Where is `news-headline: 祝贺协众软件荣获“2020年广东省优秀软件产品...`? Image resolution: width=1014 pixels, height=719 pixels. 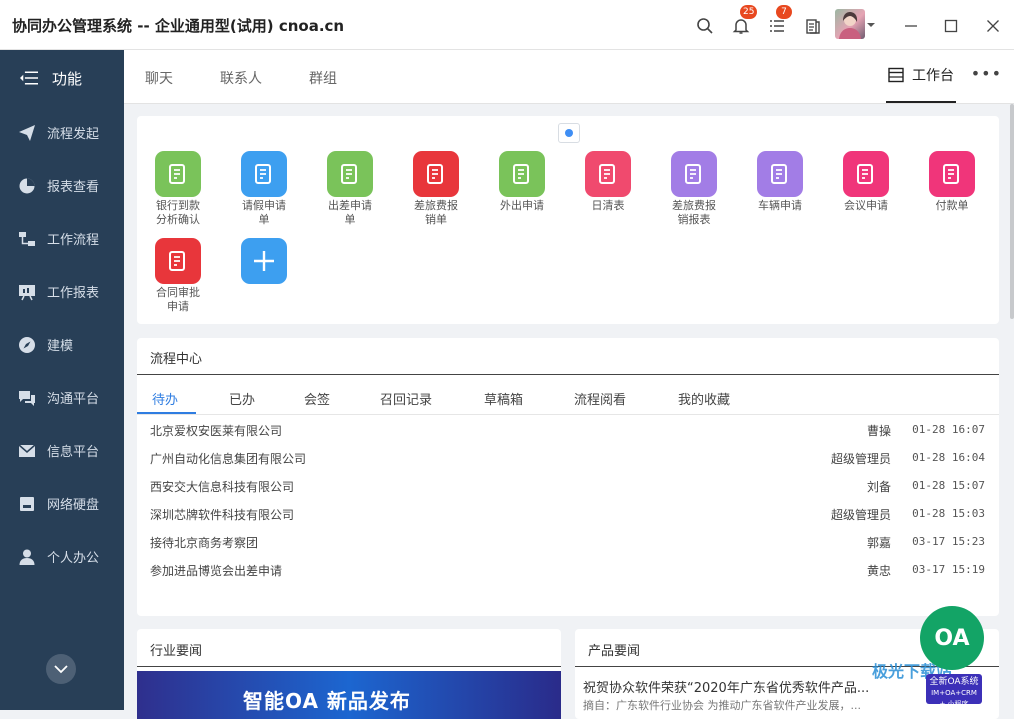
news-headline: 祝贺协众软件荣获“2020年广东省优秀软件产品... is located at coordinates (726, 686).